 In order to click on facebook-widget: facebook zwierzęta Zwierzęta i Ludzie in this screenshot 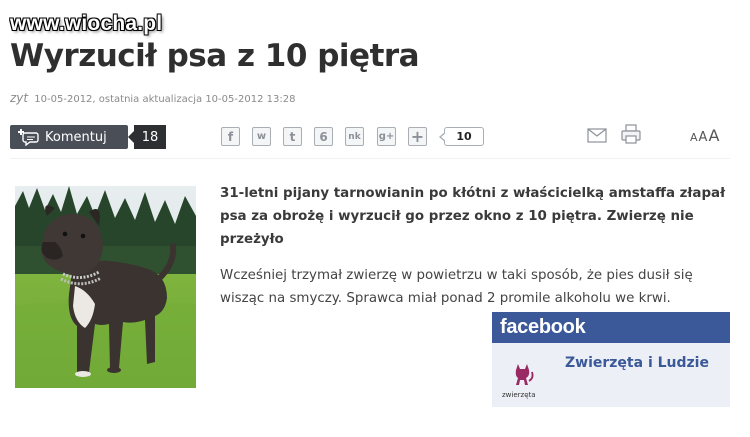, I will do `click(611, 359)`.